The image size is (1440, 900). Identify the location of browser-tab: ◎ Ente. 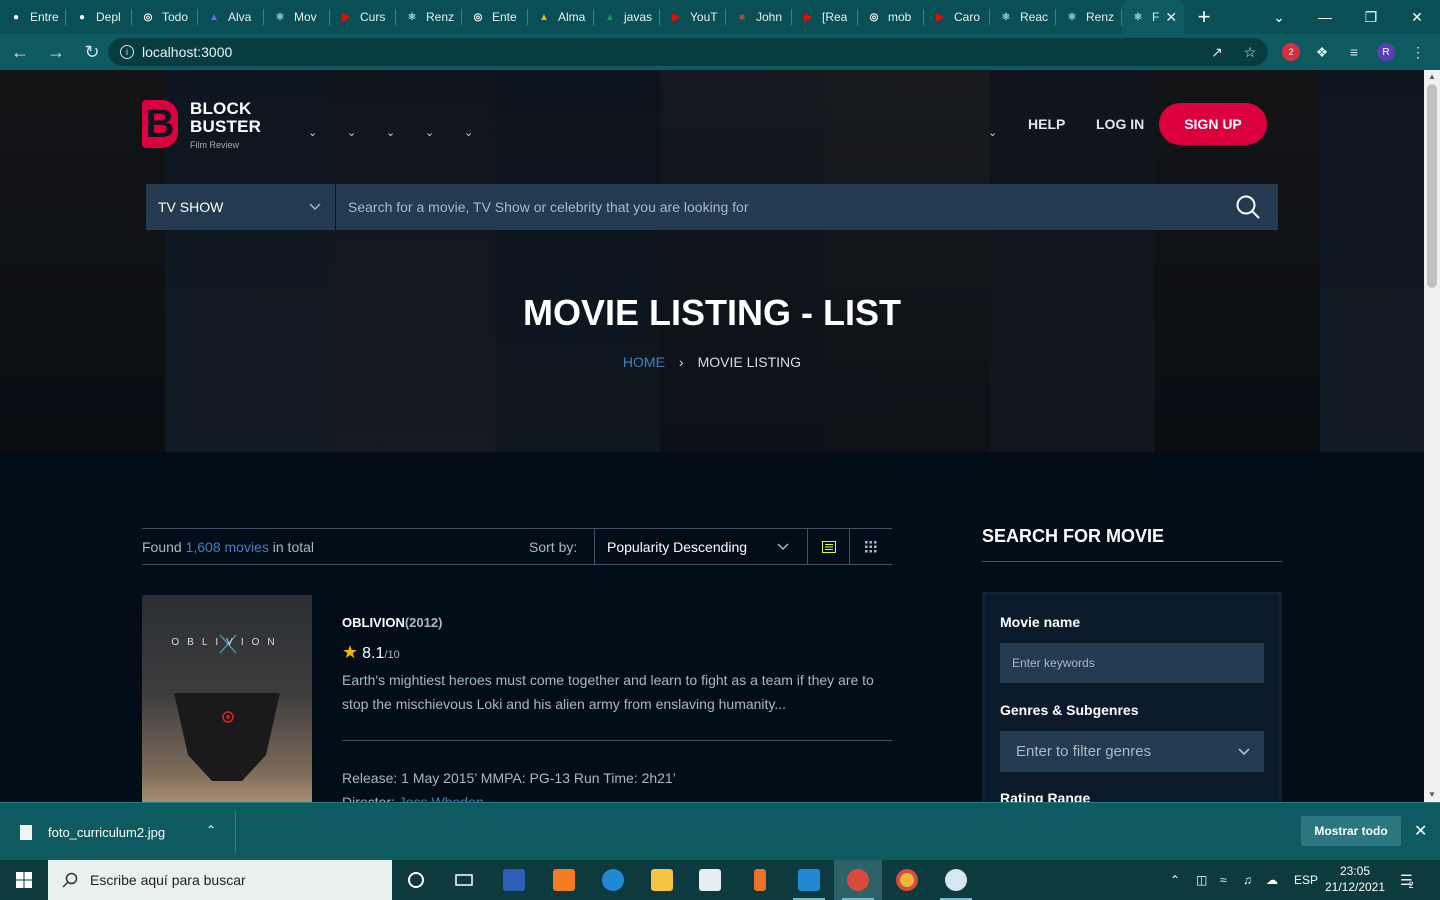
(495, 17).